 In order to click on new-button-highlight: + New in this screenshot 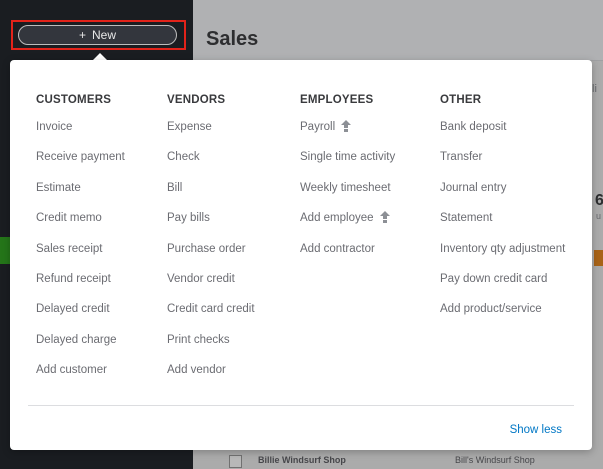, I will do `click(98, 35)`.